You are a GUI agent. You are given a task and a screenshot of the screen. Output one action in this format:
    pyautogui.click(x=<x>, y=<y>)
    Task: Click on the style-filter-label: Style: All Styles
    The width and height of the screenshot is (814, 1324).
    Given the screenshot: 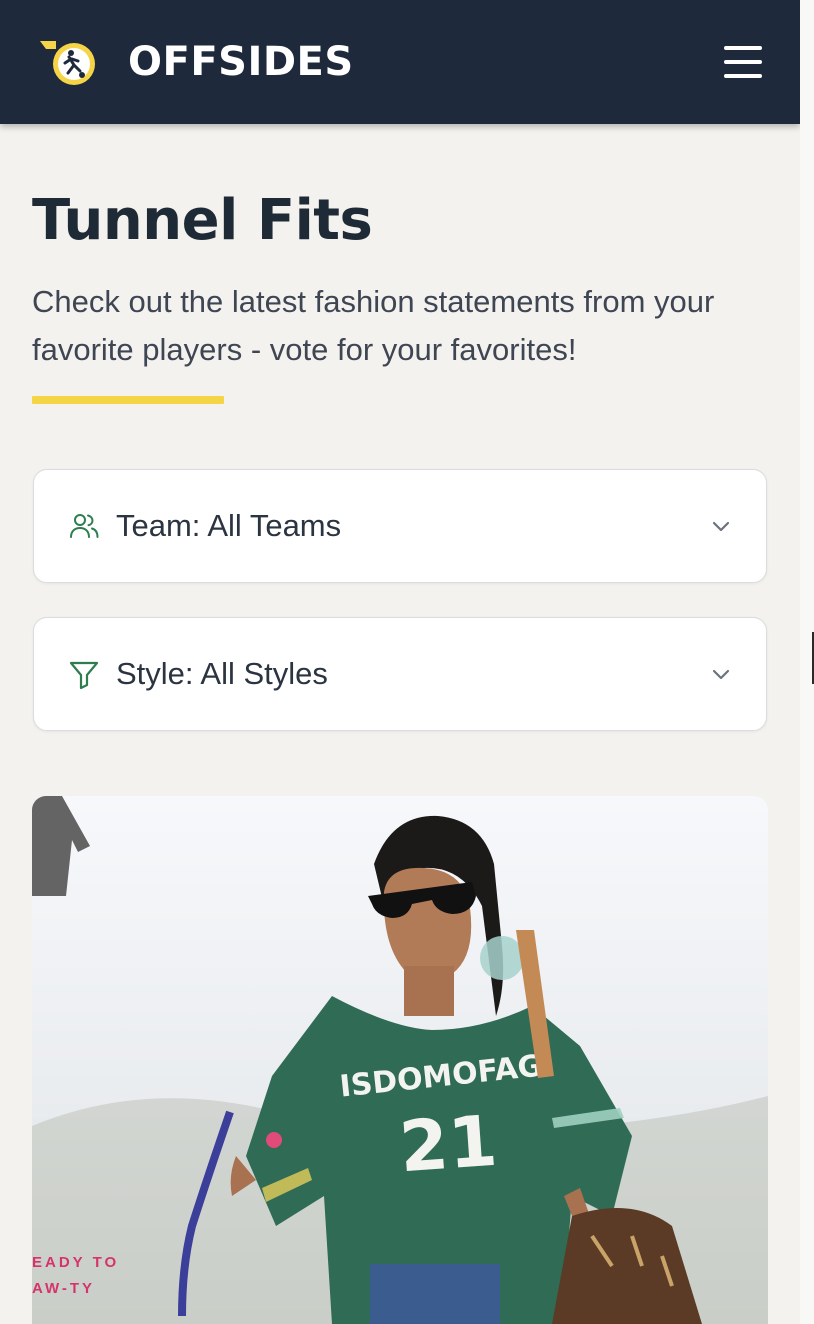 What is the action you would take?
    pyautogui.click(x=222, y=673)
    